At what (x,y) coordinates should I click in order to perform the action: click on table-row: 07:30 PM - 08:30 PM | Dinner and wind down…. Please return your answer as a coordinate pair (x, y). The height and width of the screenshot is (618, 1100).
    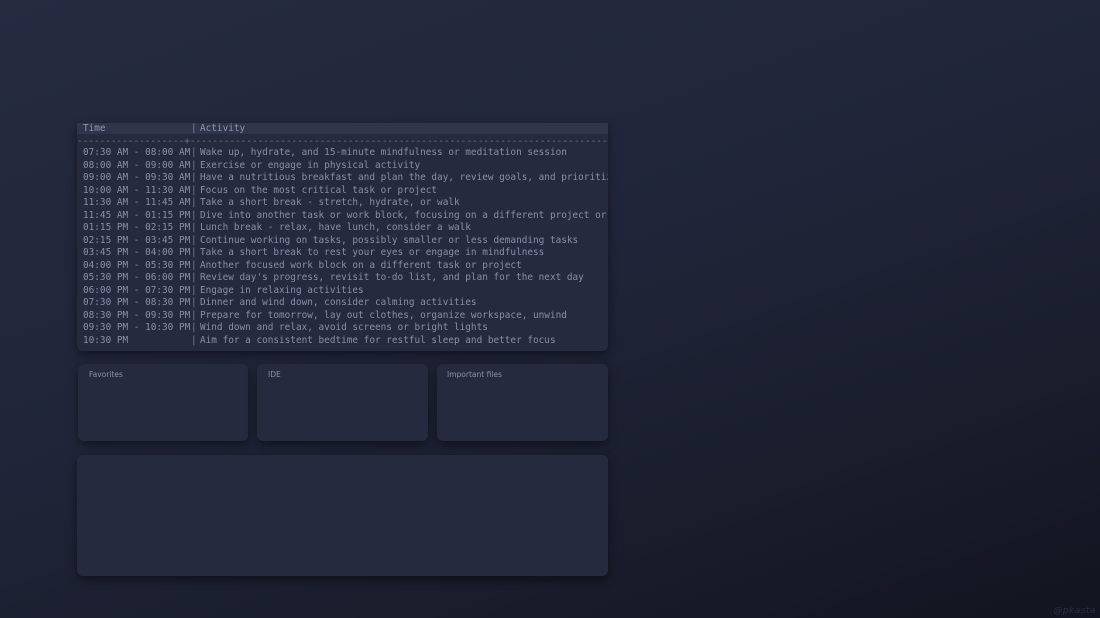
    Looking at the image, I should click on (342, 303).